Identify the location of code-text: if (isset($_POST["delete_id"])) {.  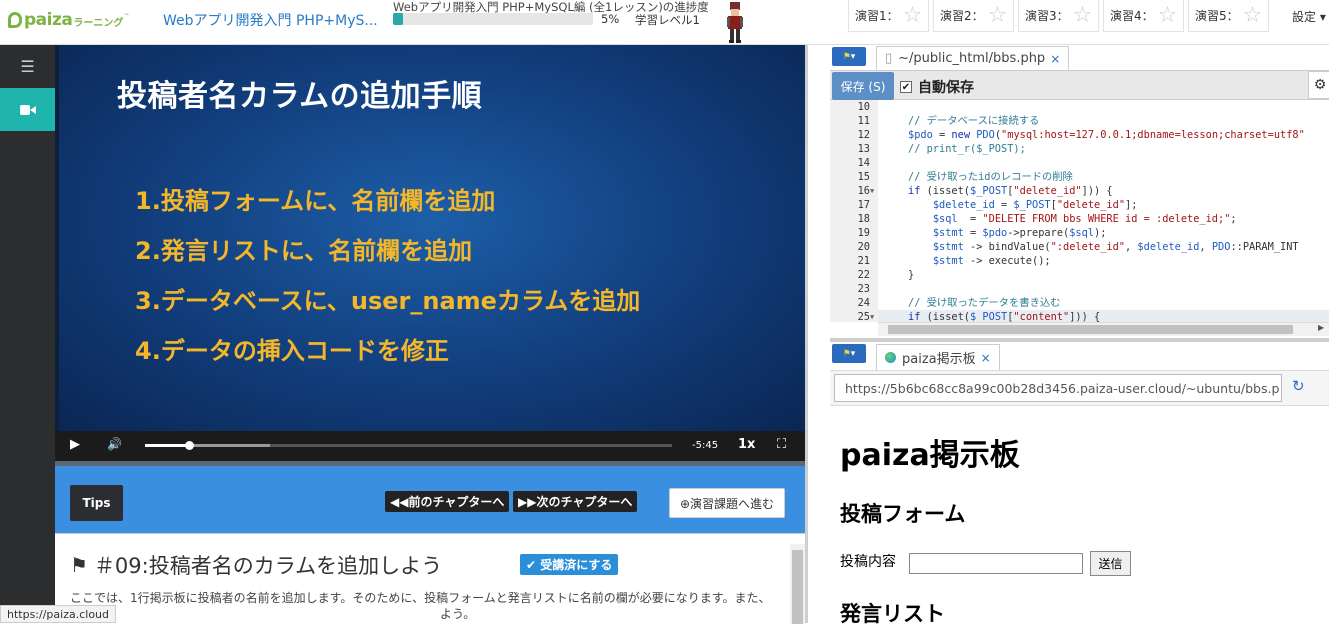
(1010, 191).